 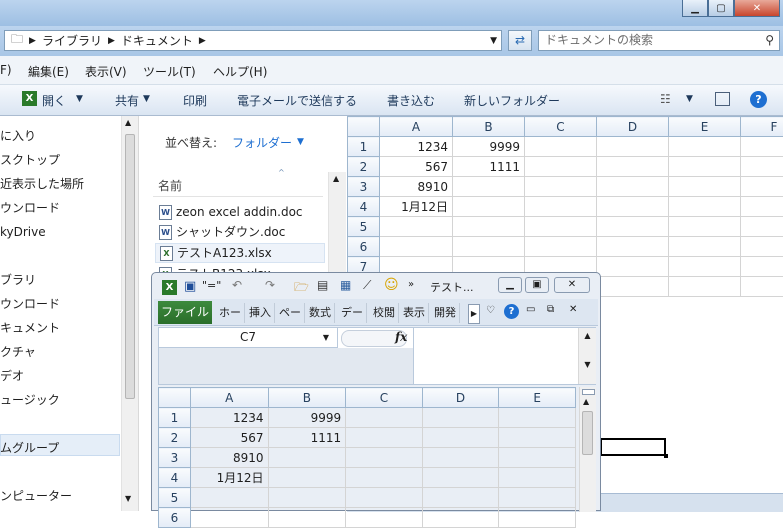 I want to click on address-bar: 🗀 ▶ ライブラリ ▶ ドキュメント ▶ ▼, so click(x=253, y=40).